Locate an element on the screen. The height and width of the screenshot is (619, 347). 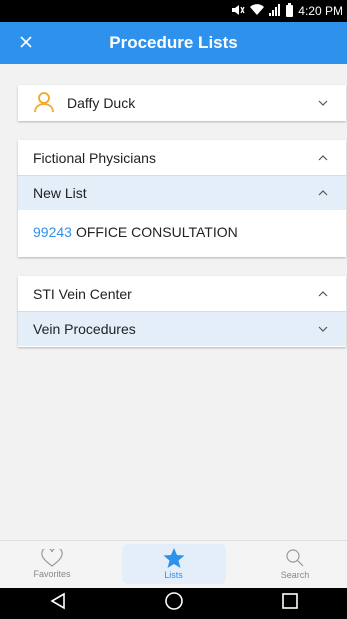
nav-lists: Lists is located at coordinates (173, 564).